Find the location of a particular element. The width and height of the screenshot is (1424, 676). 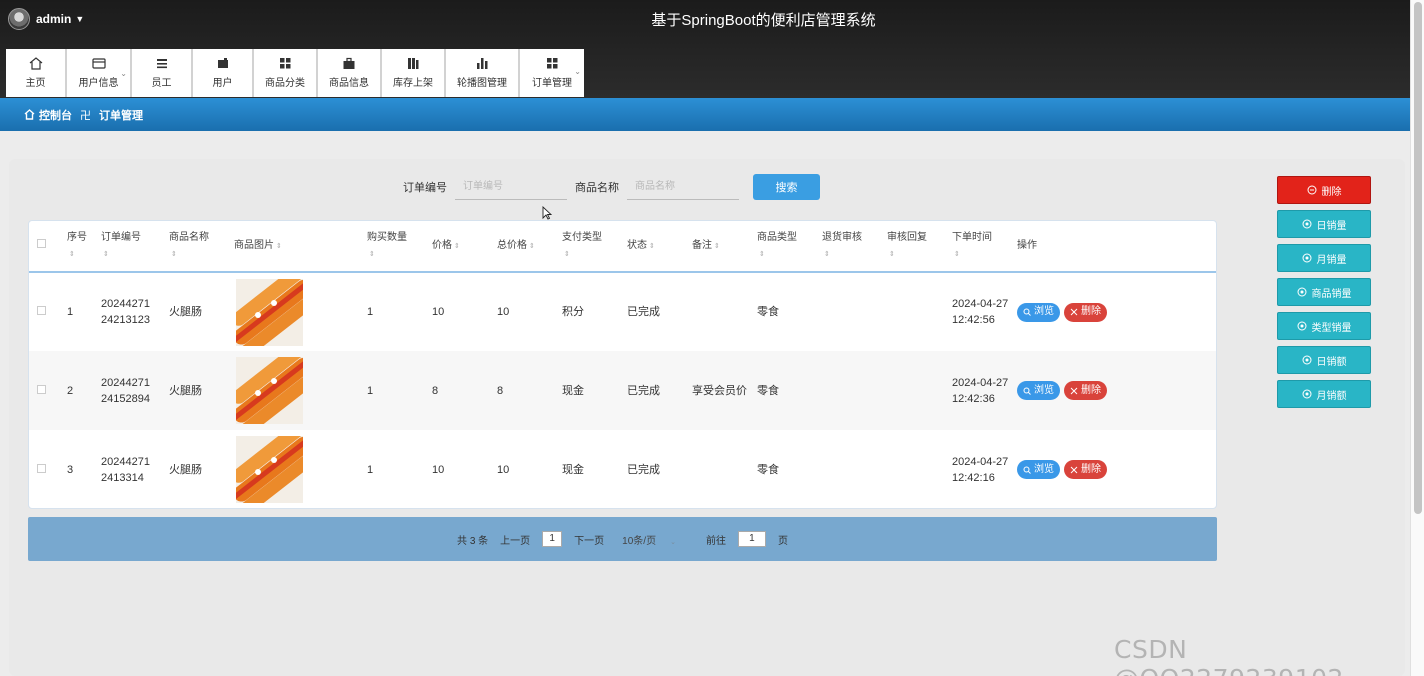

goto-page-input: 1 is located at coordinates (751, 539).